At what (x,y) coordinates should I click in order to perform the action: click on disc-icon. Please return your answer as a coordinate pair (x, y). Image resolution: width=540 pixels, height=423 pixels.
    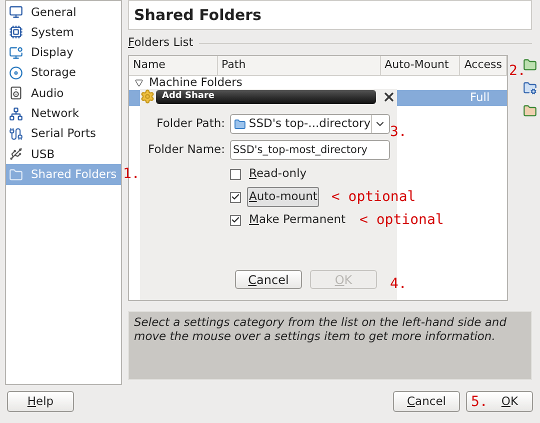
    Looking at the image, I should click on (16, 73).